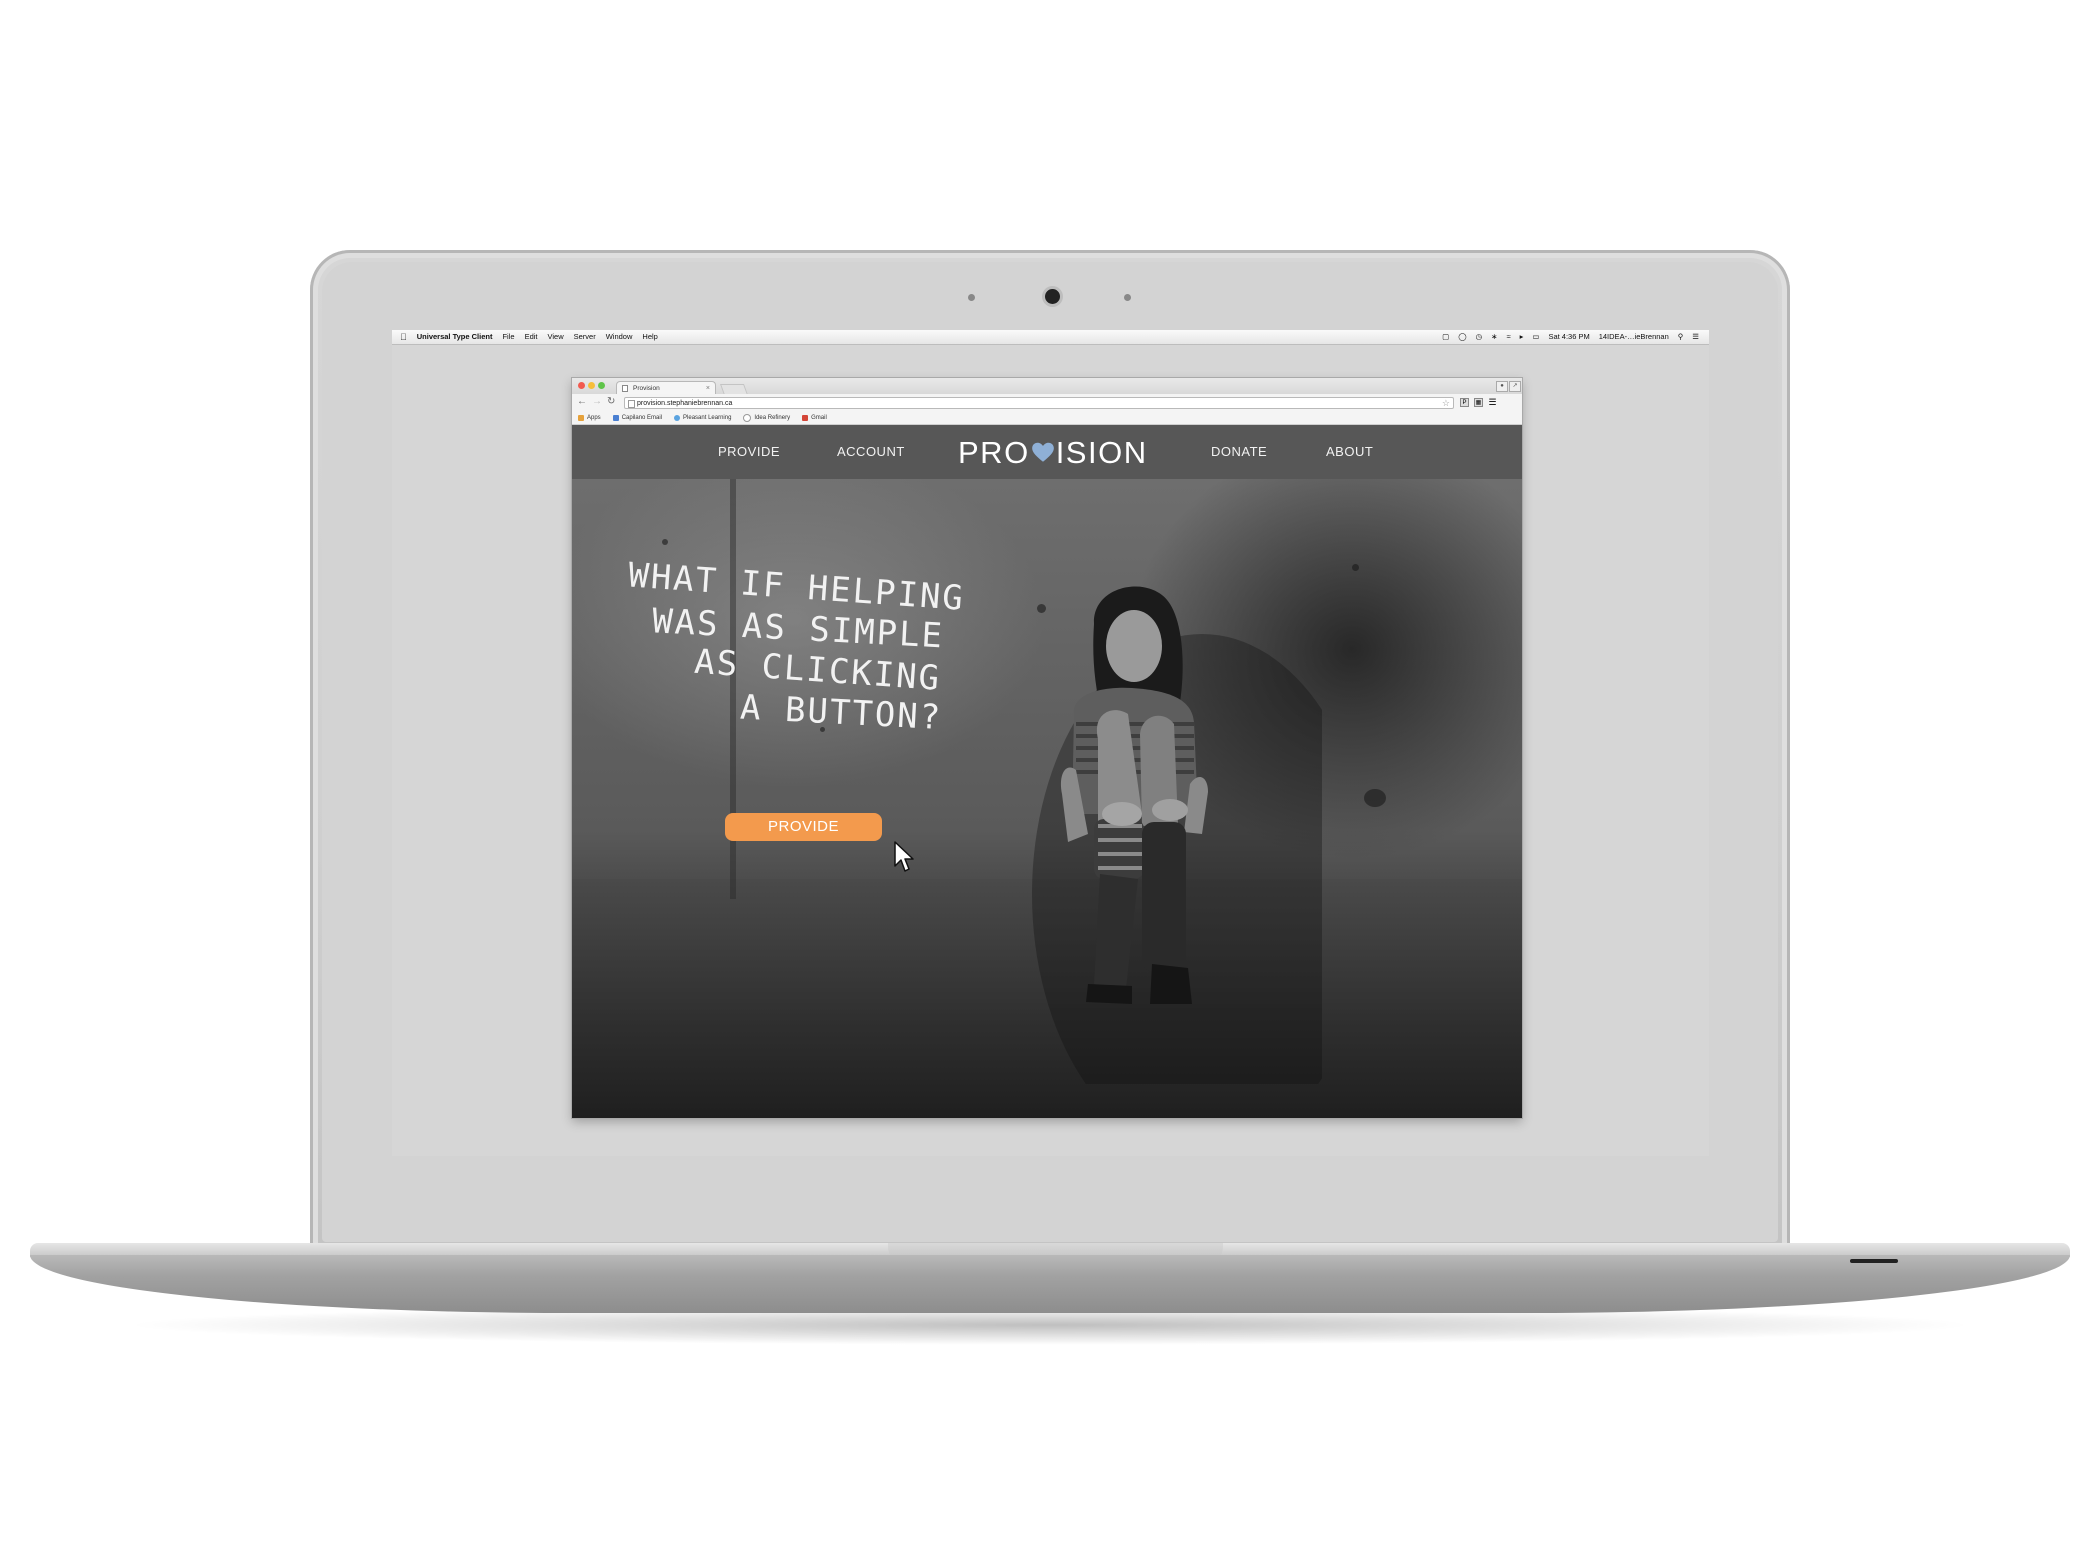 This screenshot has height=1545, width=2100. Describe the element at coordinates (1494, 337) in the screenshot. I see `bluetooth-icon: ∗` at that location.